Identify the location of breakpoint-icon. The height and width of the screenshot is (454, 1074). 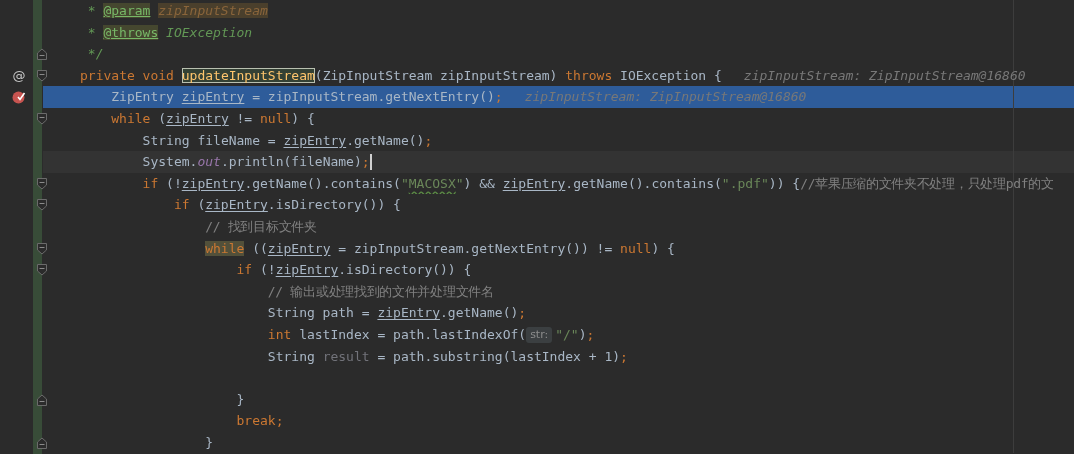
(19, 97).